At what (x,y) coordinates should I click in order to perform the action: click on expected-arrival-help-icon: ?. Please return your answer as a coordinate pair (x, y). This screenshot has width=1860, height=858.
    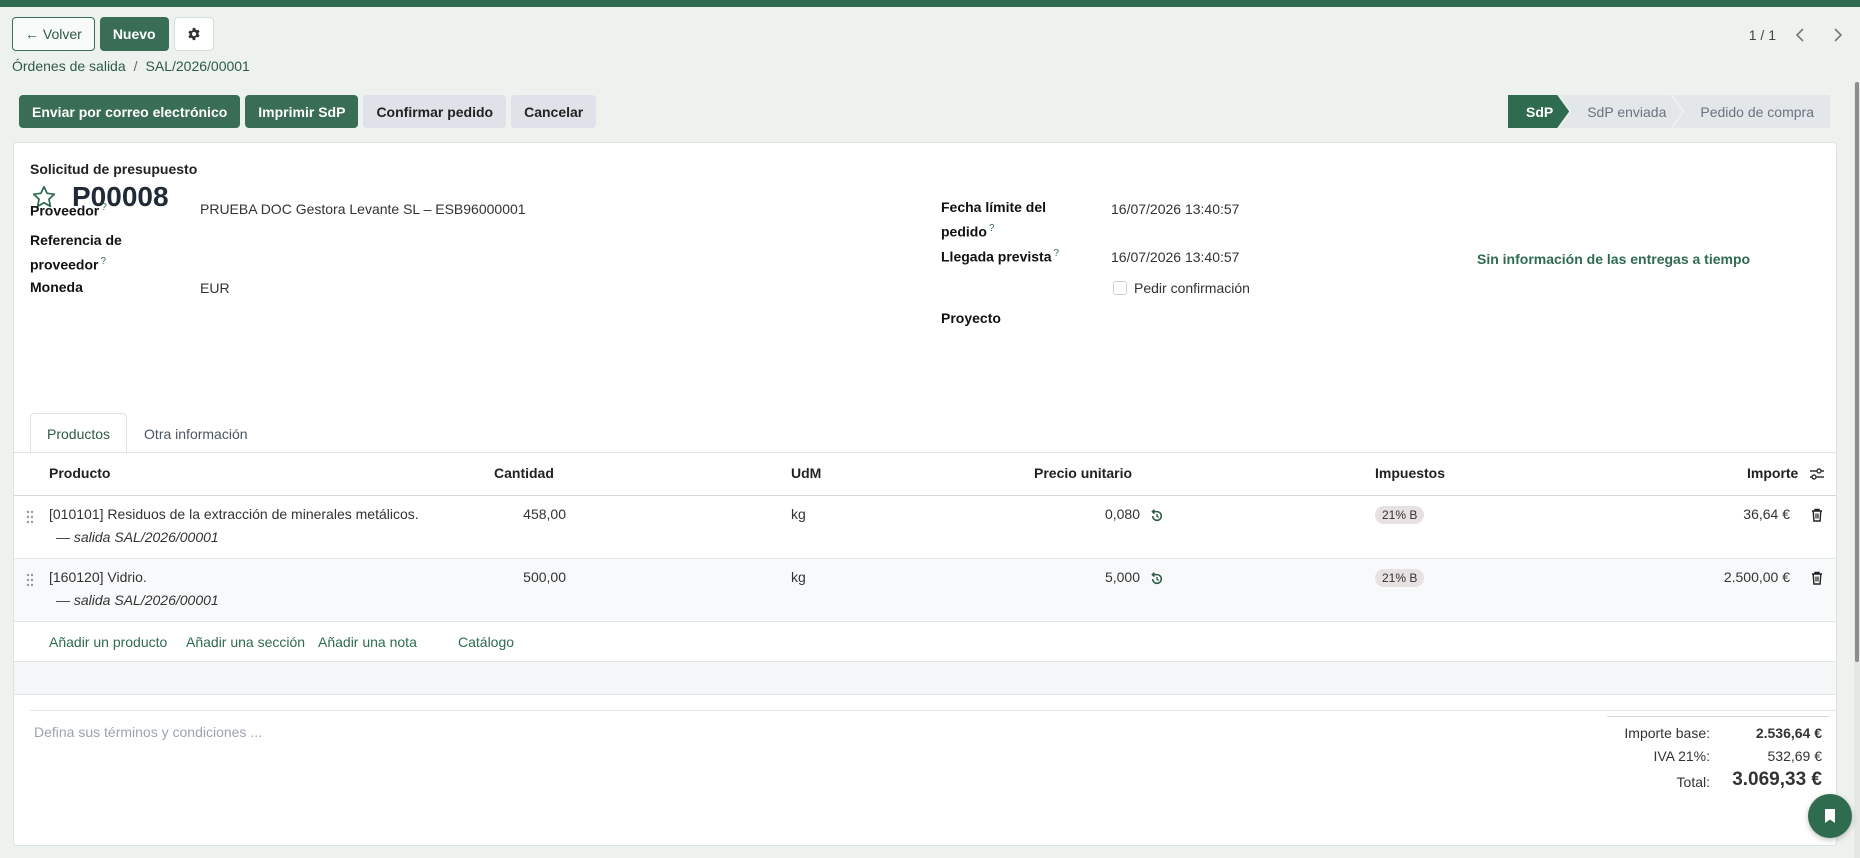
    Looking at the image, I should click on (1057, 253).